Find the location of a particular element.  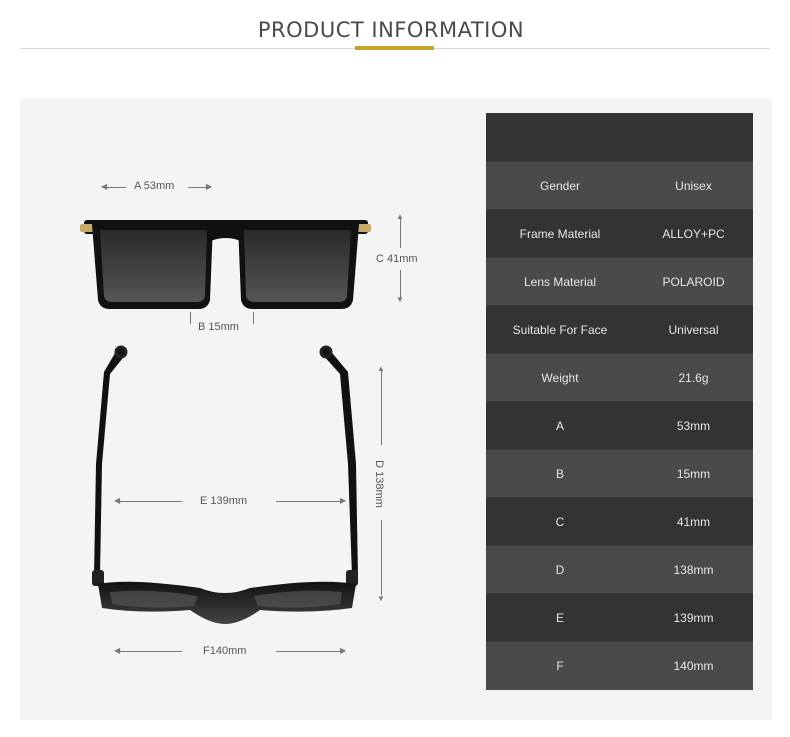

spec-row: Gender Unisex is located at coordinates (619, 185).